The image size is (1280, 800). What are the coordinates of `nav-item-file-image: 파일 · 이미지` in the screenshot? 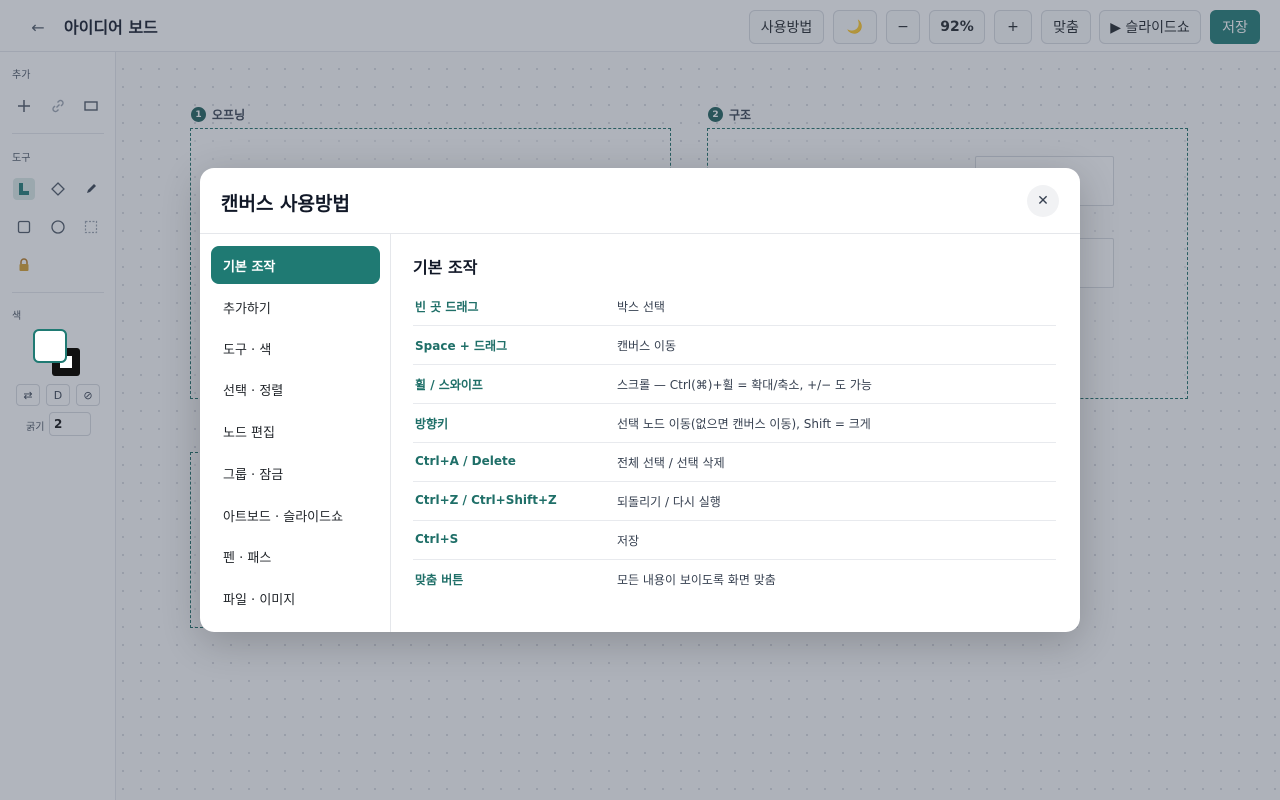 It's located at (295, 598).